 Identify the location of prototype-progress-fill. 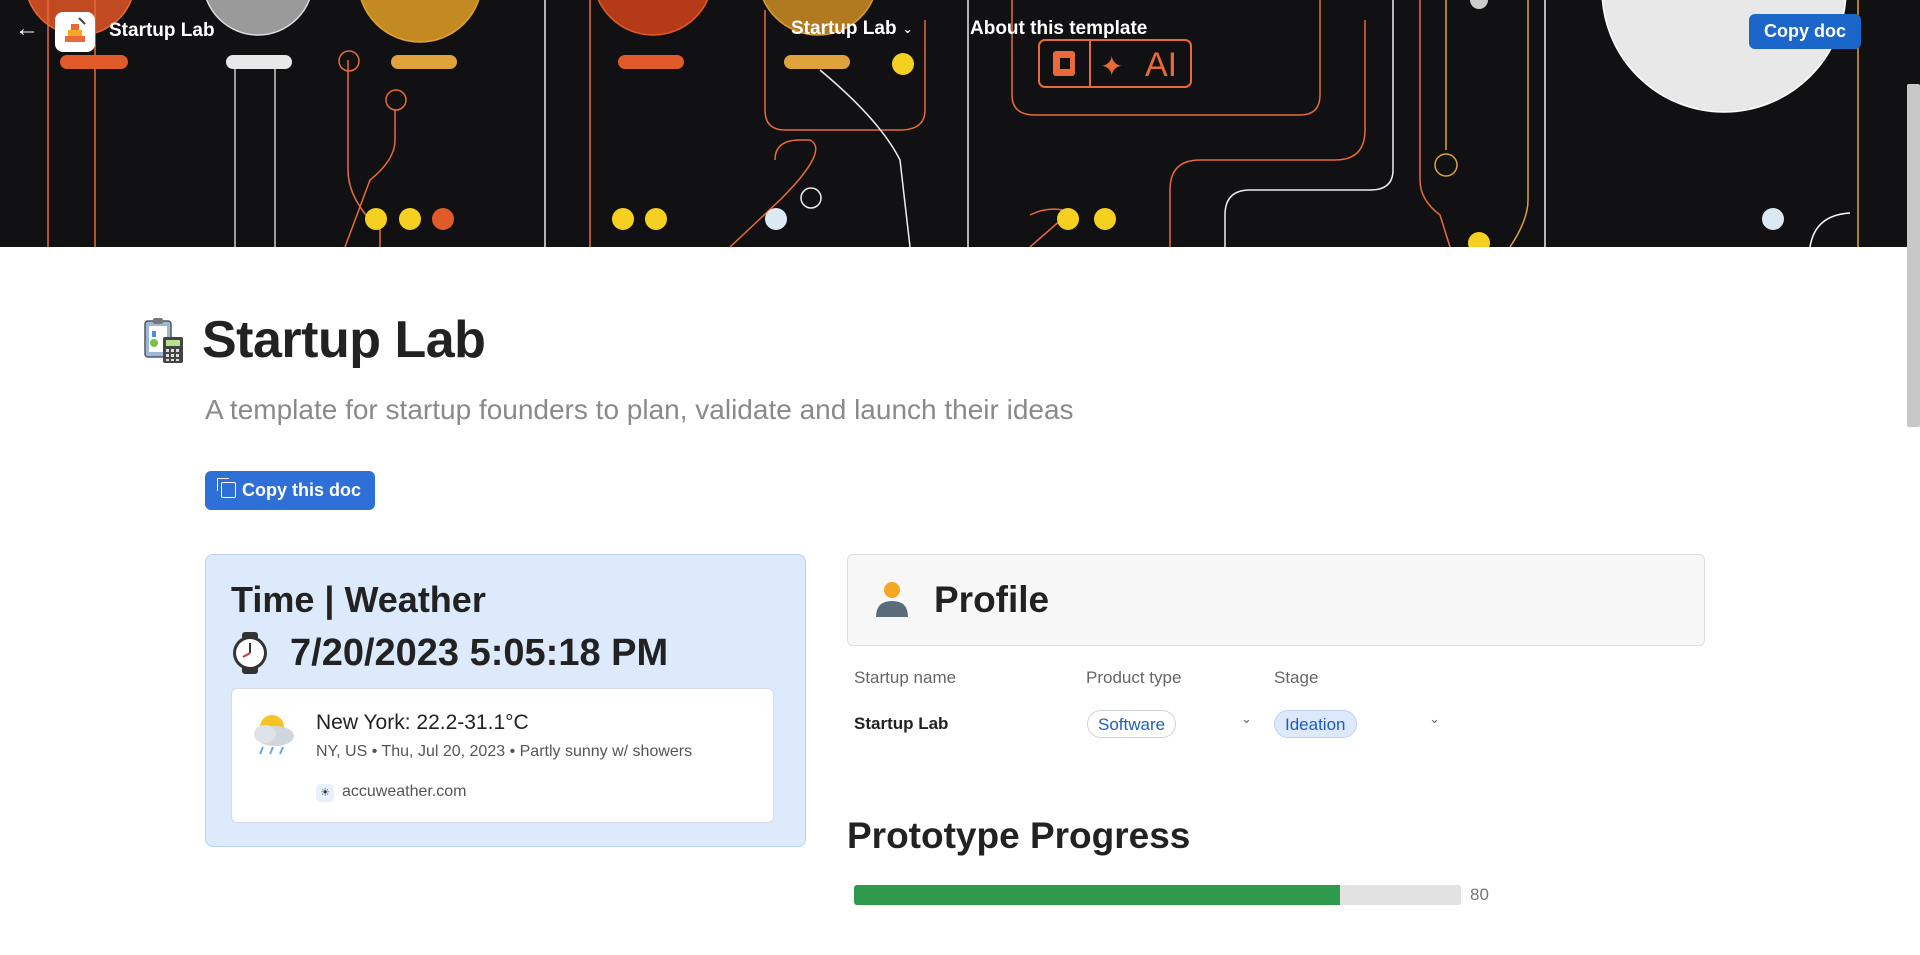
(1097, 895).